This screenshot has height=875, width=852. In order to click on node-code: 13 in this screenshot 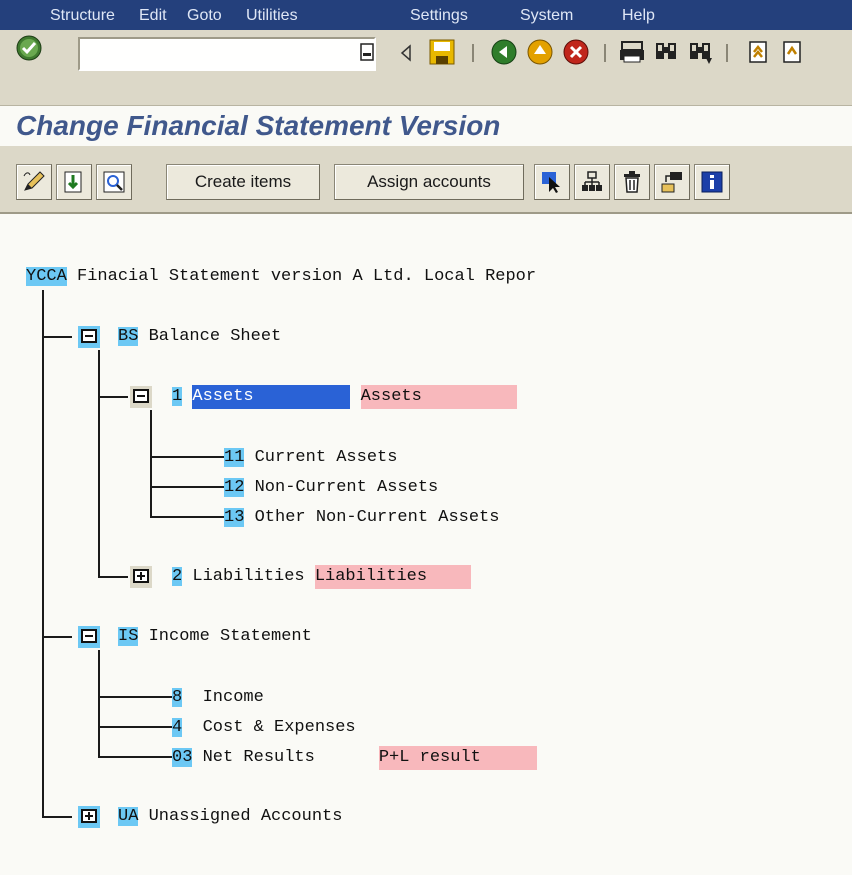, I will do `click(234, 517)`.